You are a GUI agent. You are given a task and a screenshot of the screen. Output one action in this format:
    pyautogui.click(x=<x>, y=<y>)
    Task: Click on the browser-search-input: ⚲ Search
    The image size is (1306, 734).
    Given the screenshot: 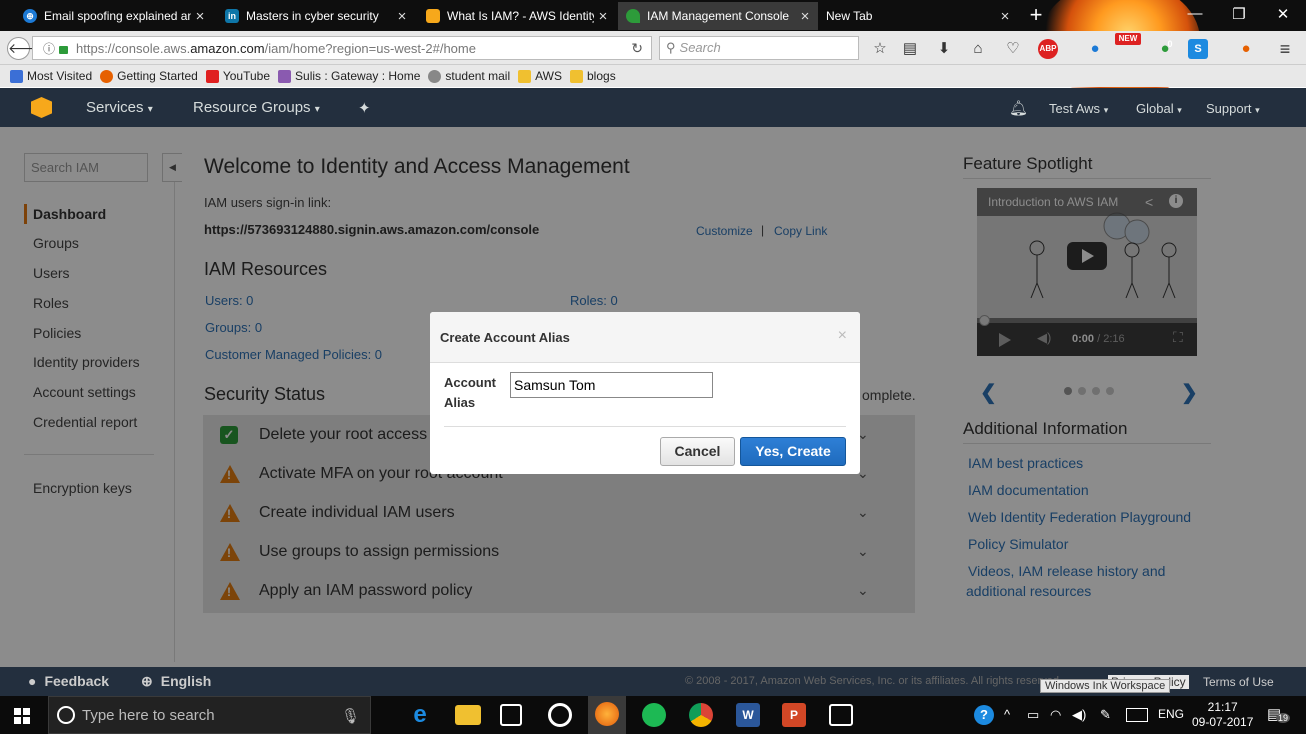 What is the action you would take?
    pyautogui.click(x=759, y=48)
    